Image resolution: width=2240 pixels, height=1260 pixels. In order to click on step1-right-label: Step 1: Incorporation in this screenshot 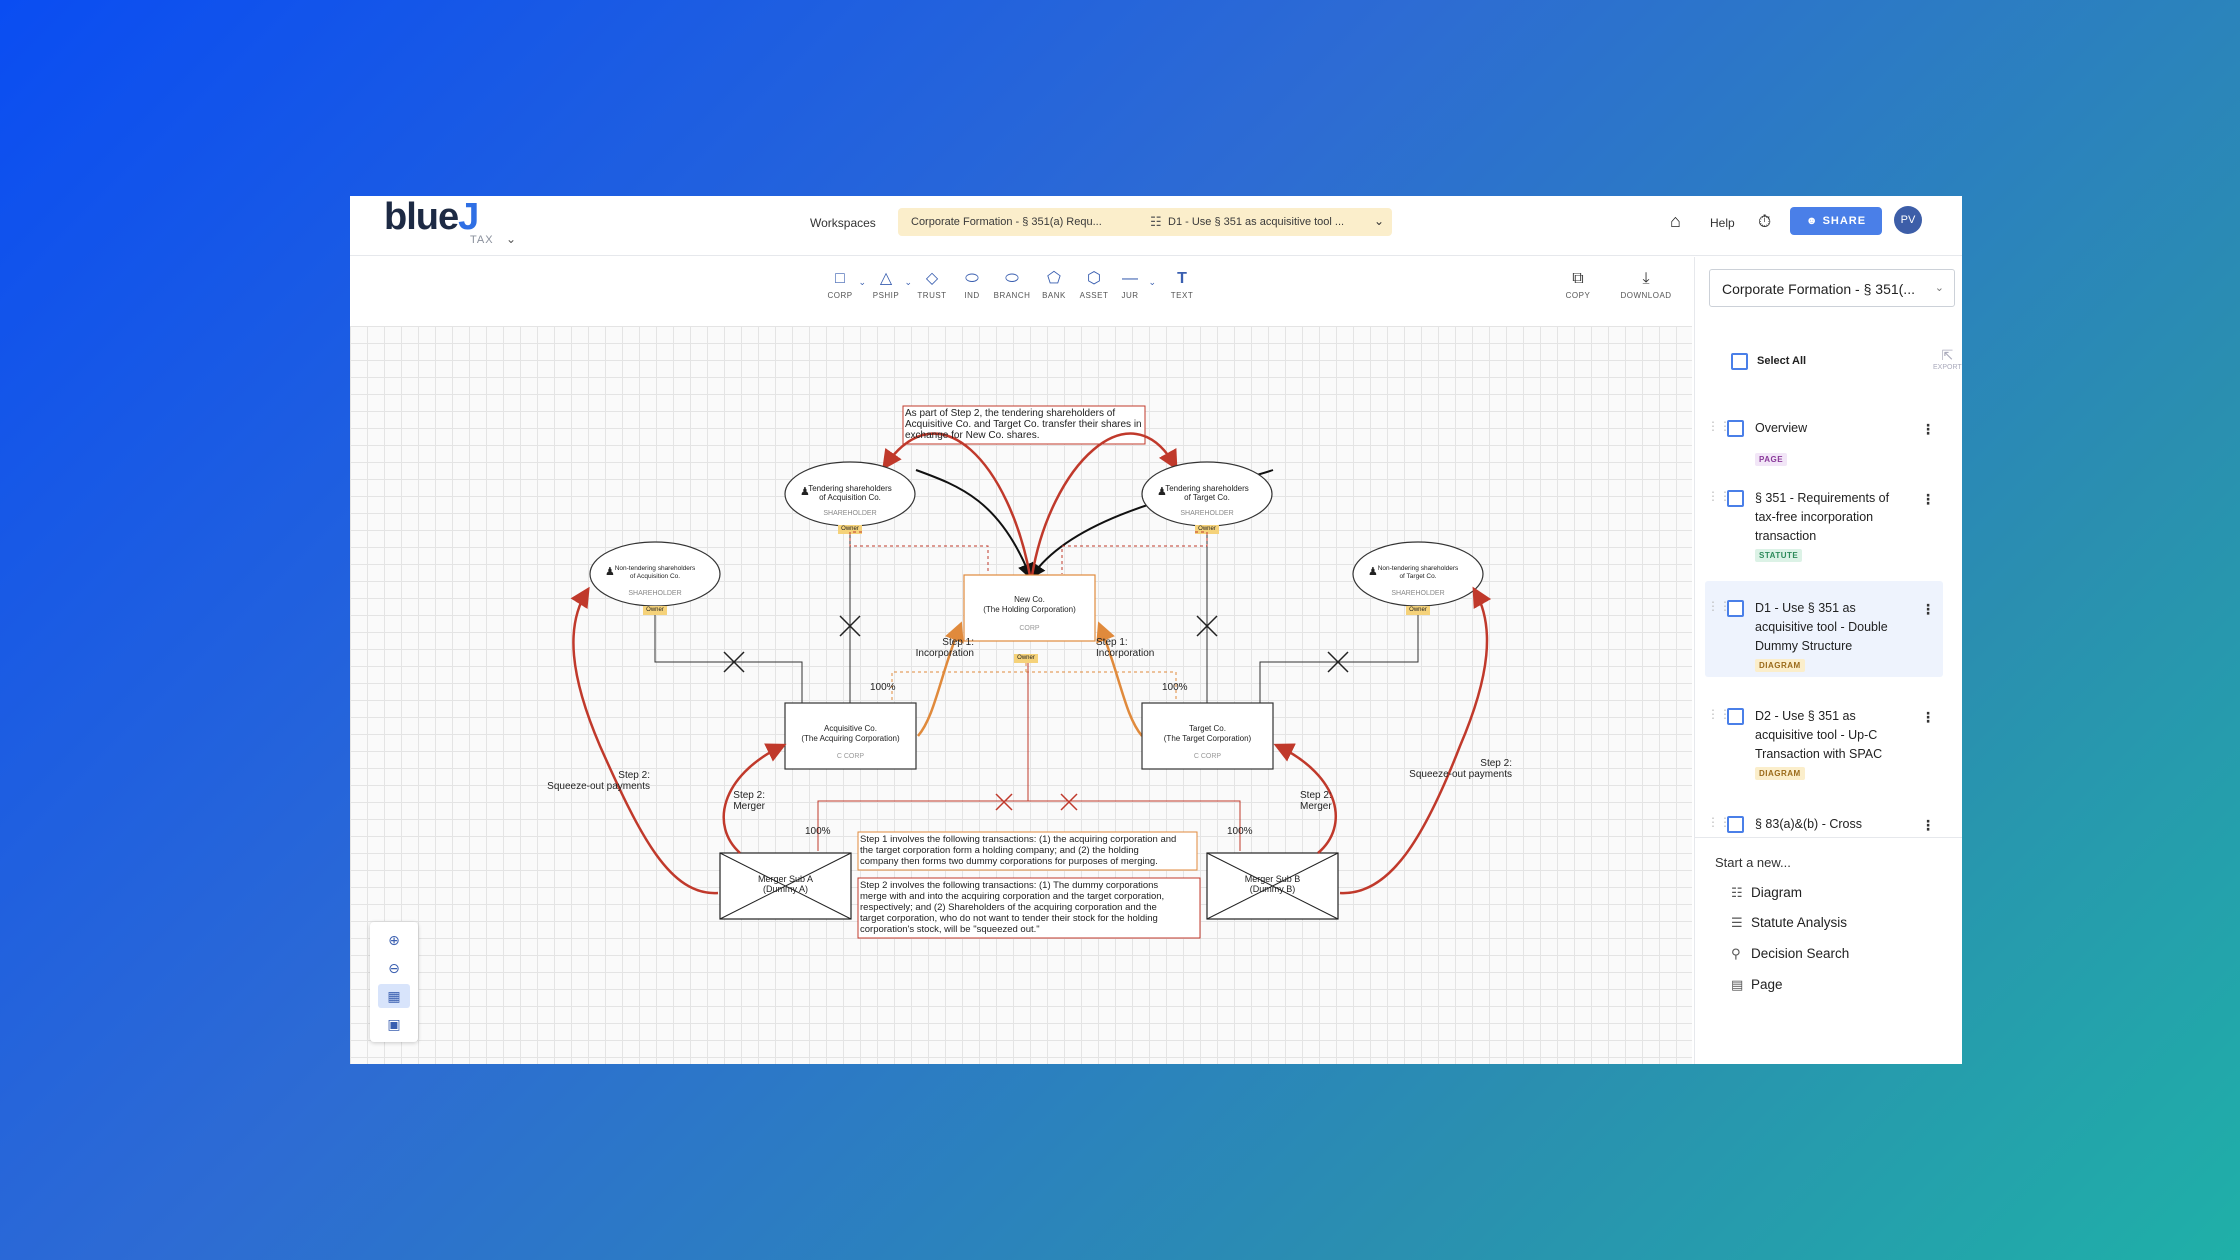, I will do `click(1125, 648)`.